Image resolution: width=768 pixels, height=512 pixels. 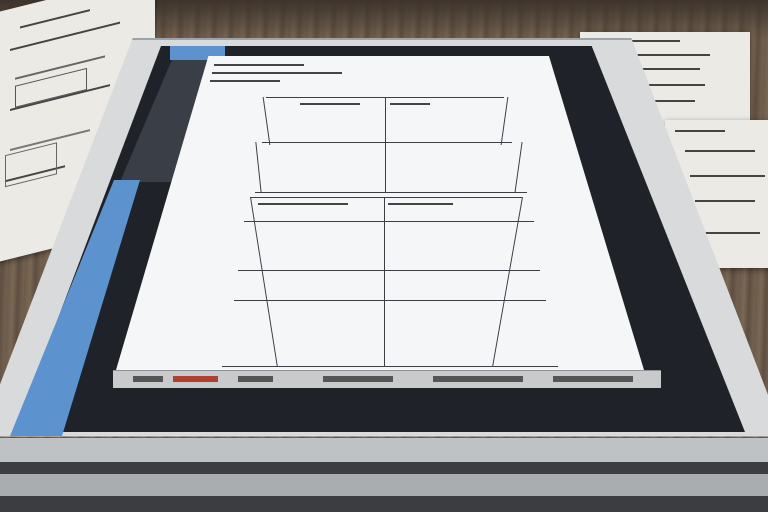 What do you see at coordinates (148, 379) in the screenshot?
I see `status-zoom-control` at bounding box center [148, 379].